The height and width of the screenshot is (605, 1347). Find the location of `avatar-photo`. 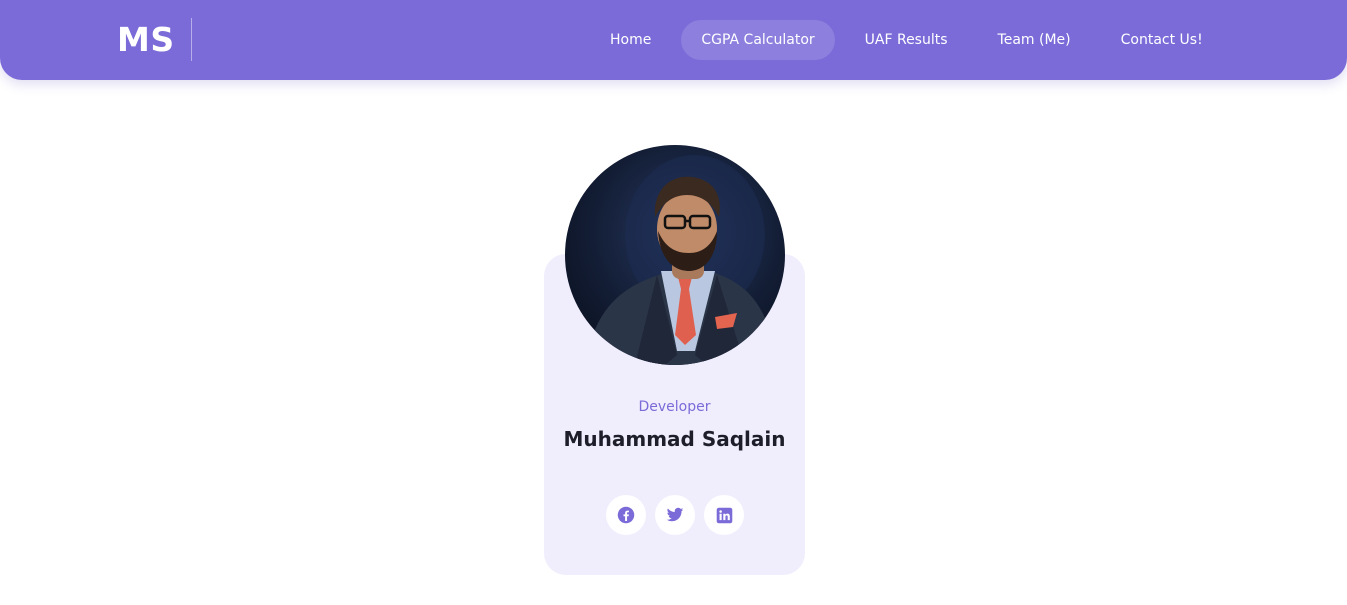

avatar-photo is located at coordinates (681, 260).